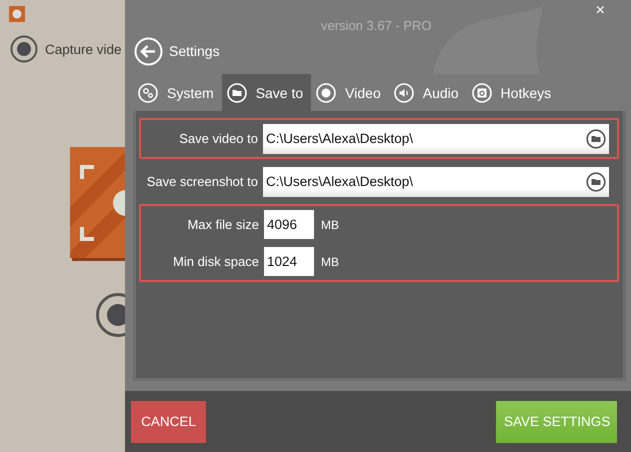  Describe the element at coordinates (404, 92) in the screenshot. I see `speaker-icon` at that location.